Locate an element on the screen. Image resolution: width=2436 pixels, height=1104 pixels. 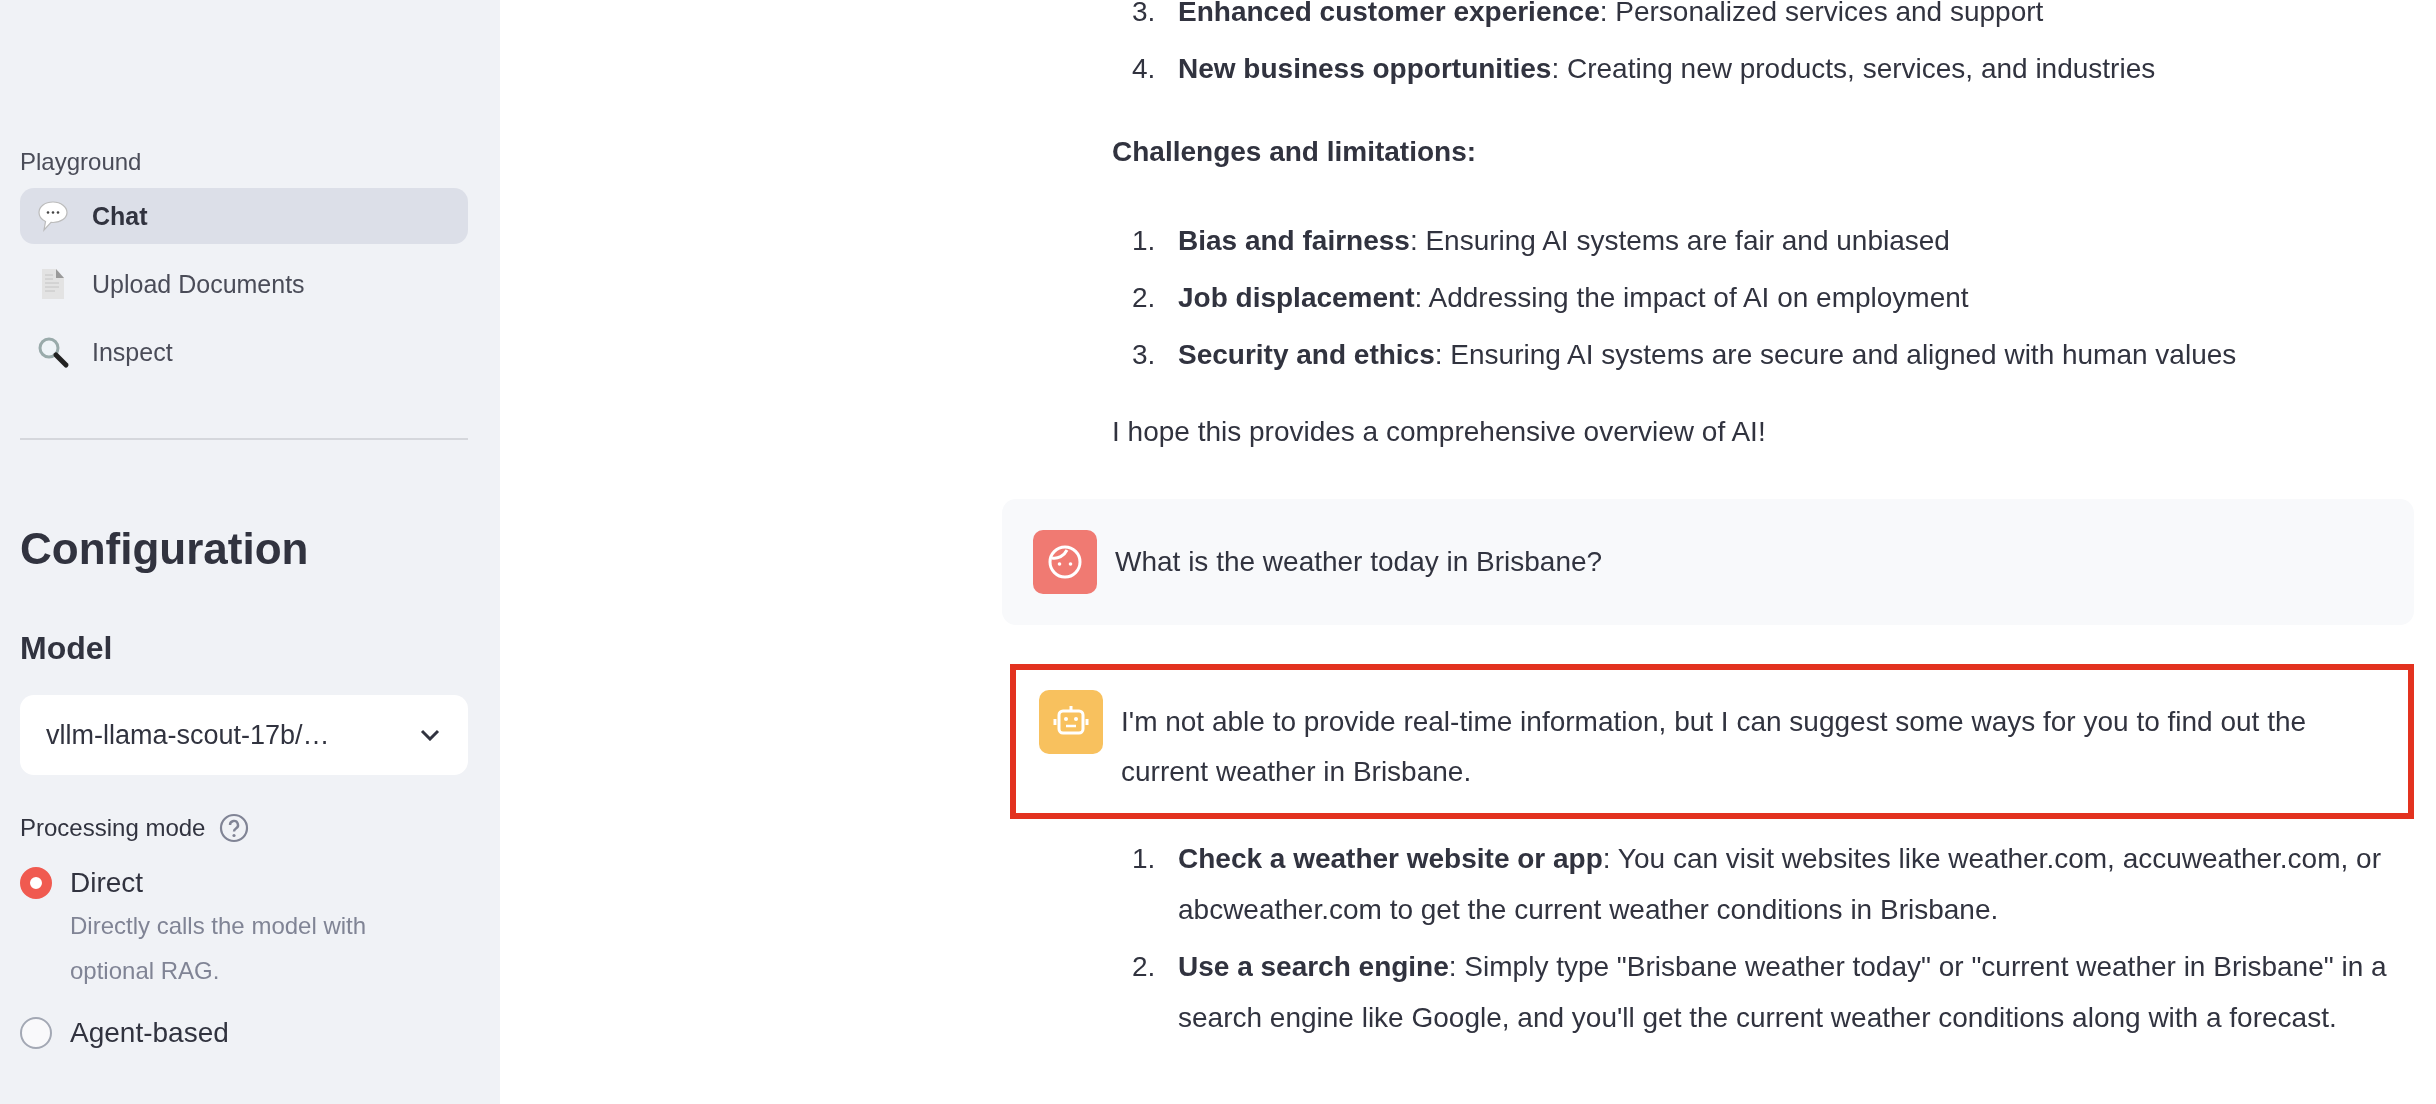
search-icon is located at coordinates (53, 352).